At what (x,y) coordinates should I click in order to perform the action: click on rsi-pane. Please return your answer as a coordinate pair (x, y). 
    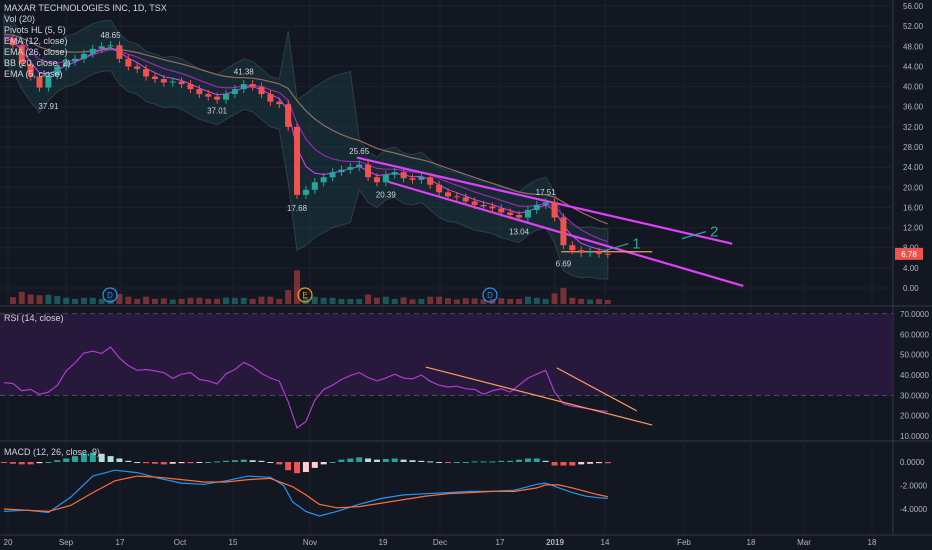
    Looking at the image, I should click on (446, 355).